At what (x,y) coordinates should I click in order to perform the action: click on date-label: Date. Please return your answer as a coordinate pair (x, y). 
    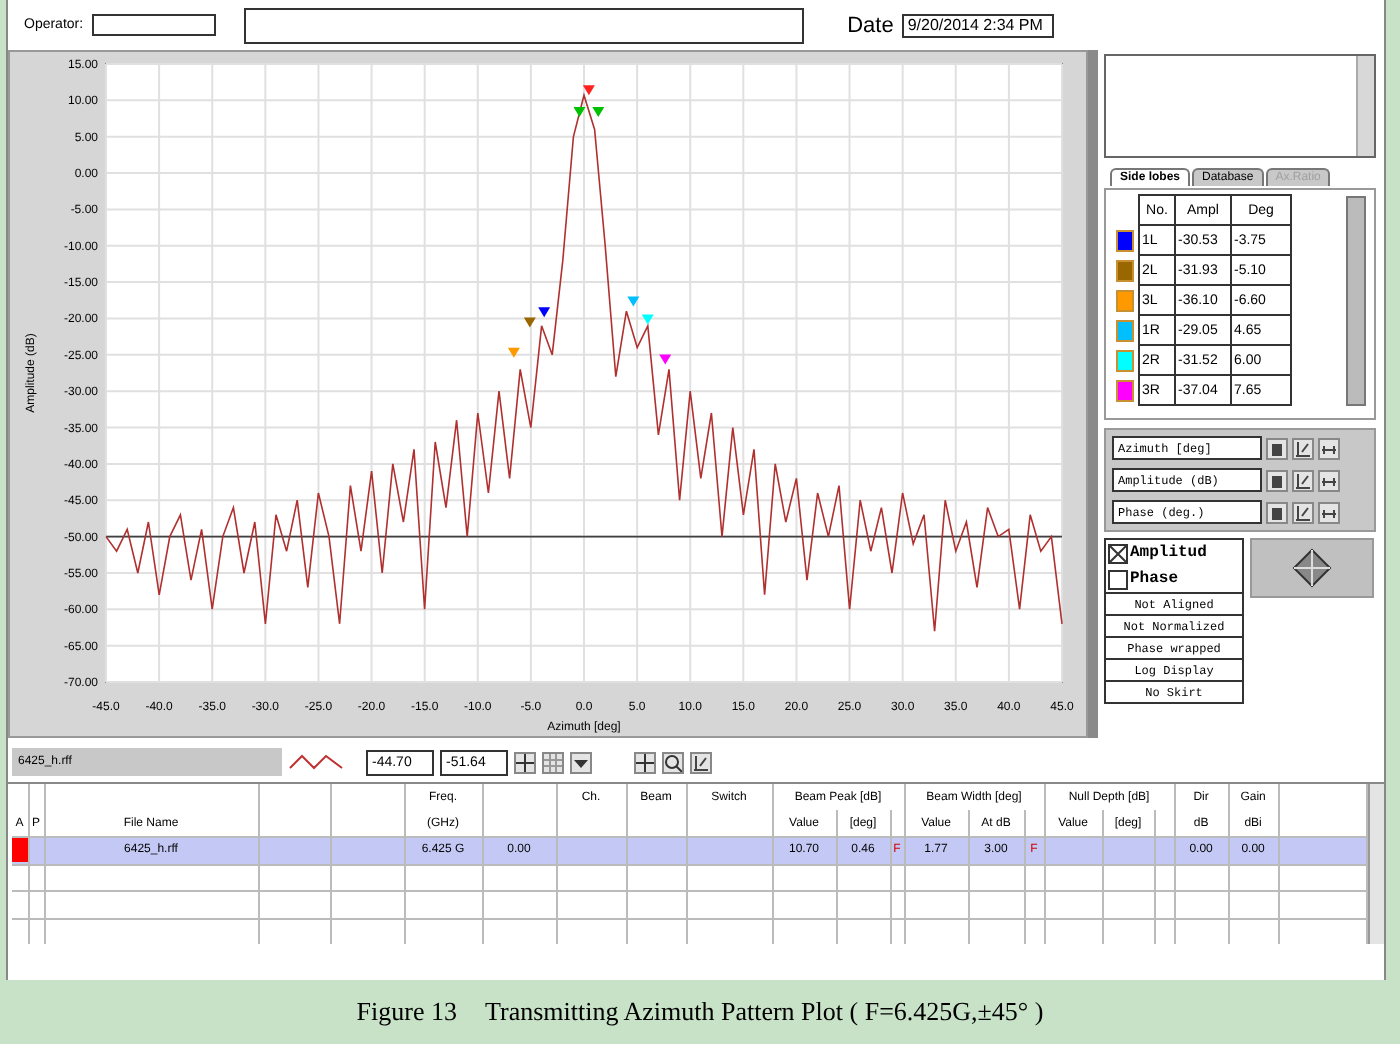
    Looking at the image, I should click on (870, 25).